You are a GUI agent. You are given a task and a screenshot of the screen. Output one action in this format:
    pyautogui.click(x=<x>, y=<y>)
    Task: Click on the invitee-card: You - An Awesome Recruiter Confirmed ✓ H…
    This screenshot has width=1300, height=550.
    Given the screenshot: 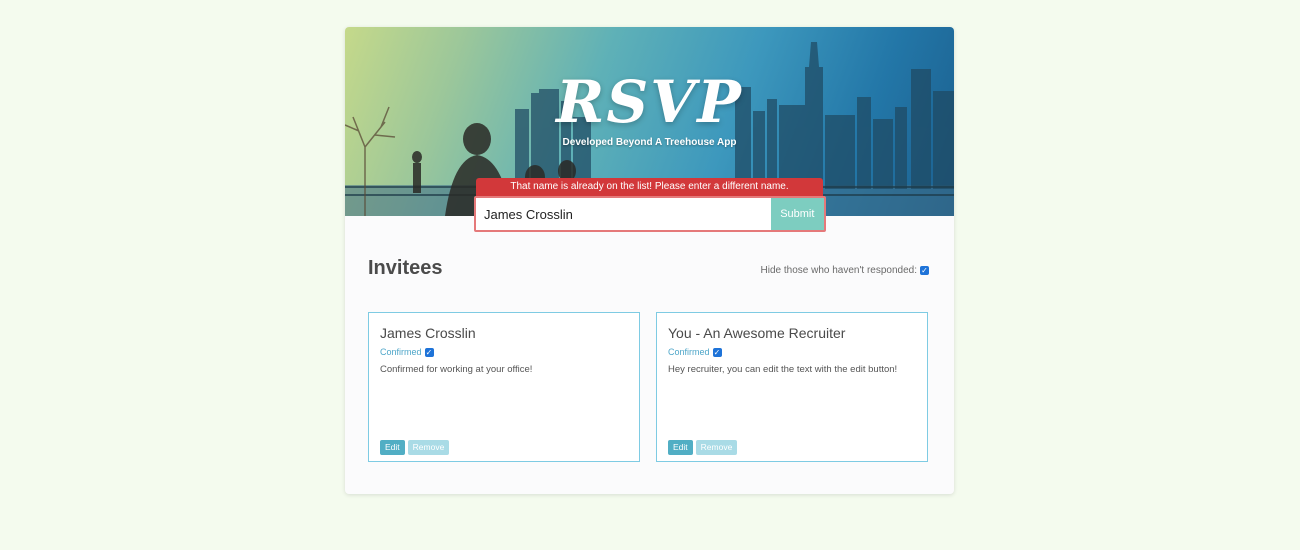 What is the action you would take?
    pyautogui.click(x=792, y=387)
    